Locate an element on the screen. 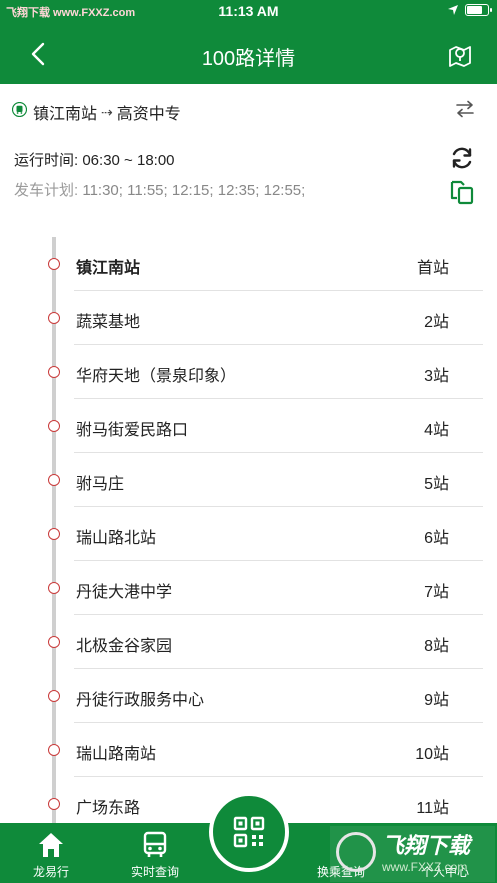 This screenshot has height=883, width=497. stop-name: 北极金谷家园 is located at coordinates (124, 646).